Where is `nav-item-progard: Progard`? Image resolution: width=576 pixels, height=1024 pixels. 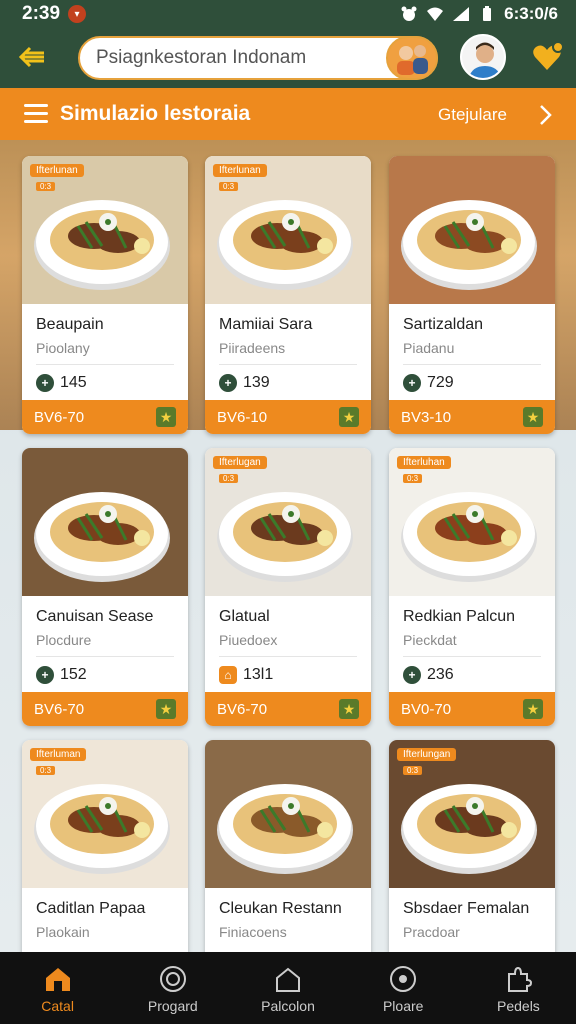 nav-item-progard: Progard is located at coordinates (172, 988).